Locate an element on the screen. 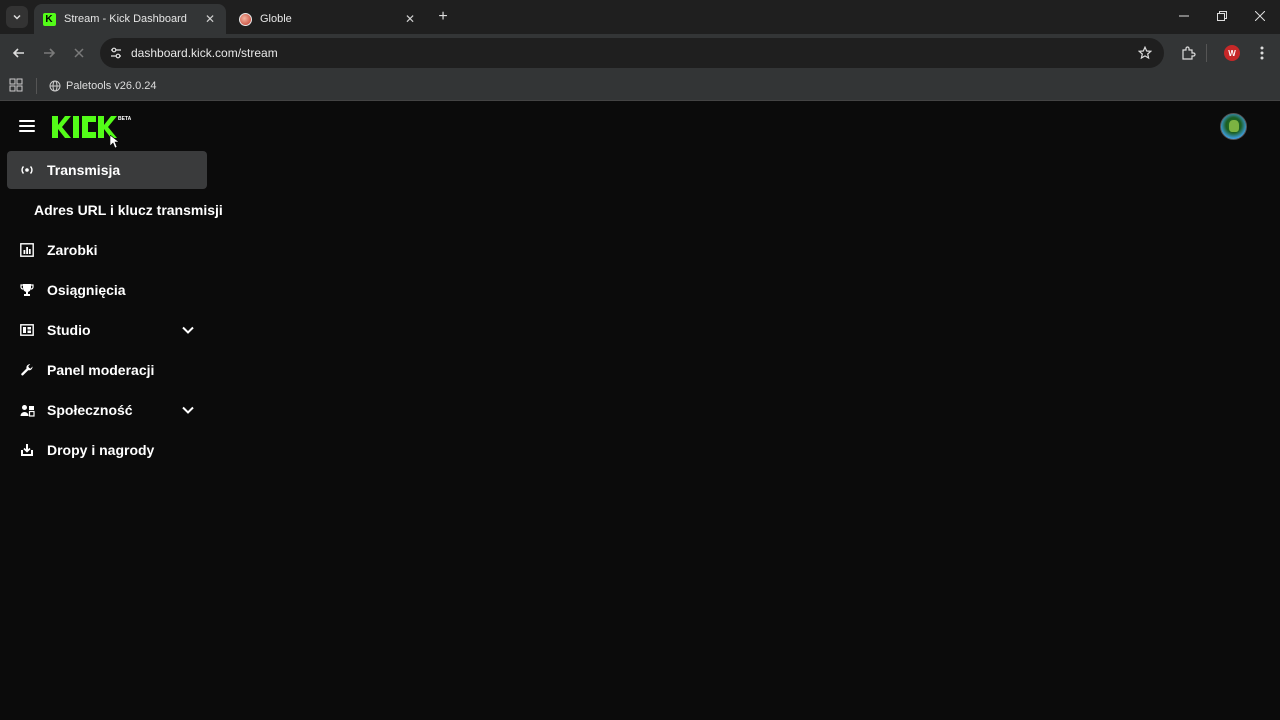 This screenshot has height=720, width=1280. kick-logo: BETA is located at coordinates (93, 126).